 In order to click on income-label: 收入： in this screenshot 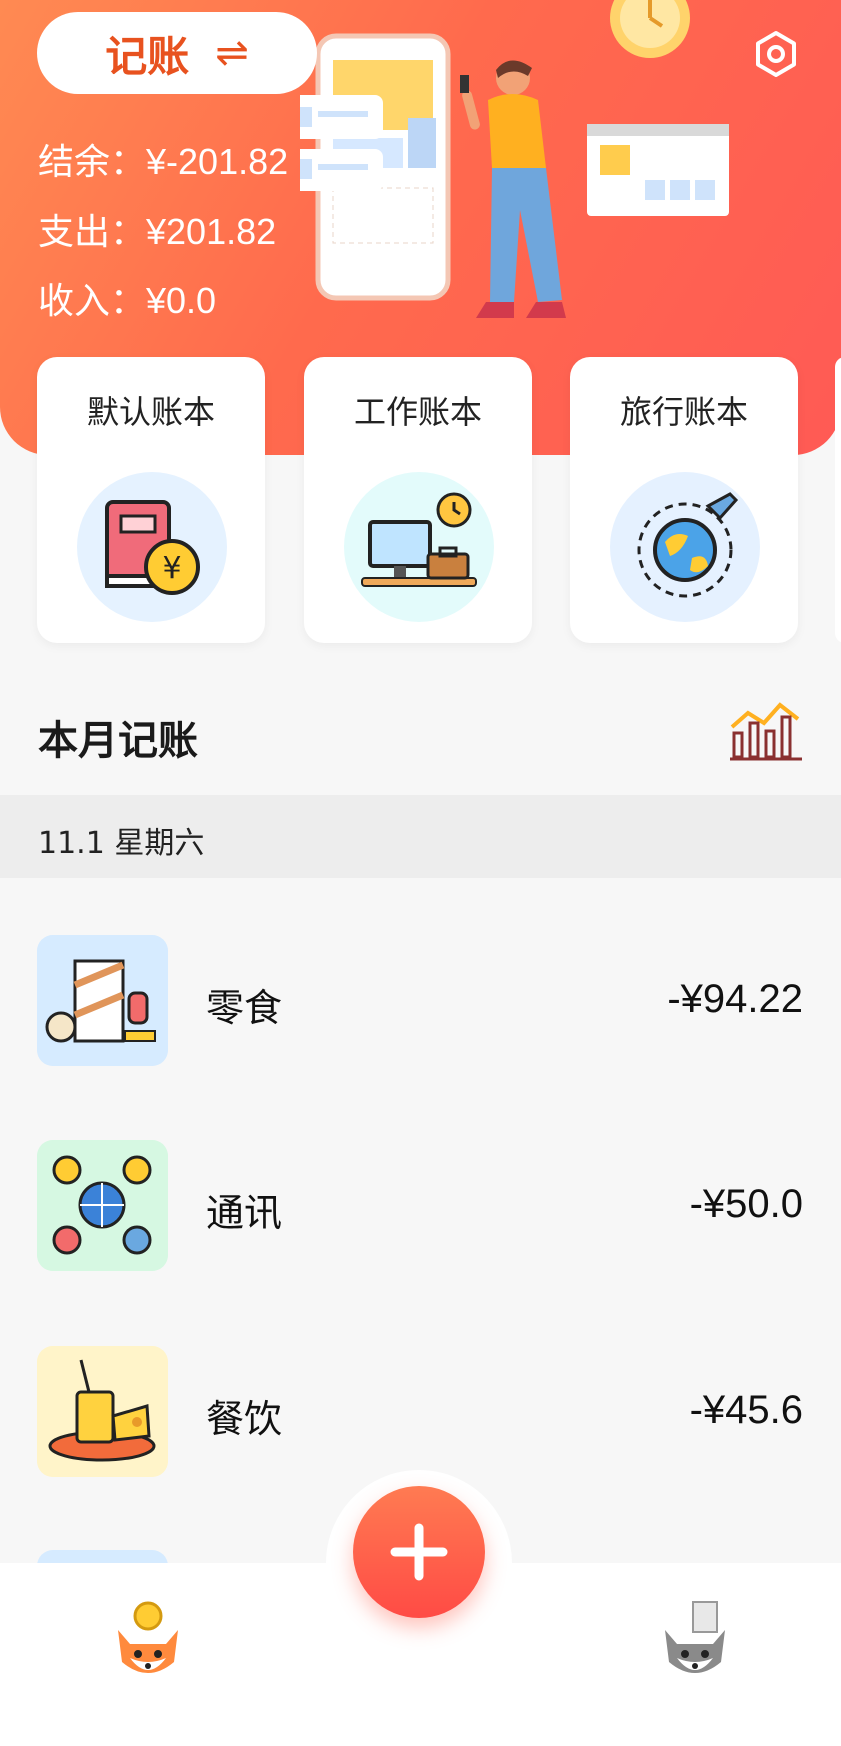, I will do `click(92, 300)`.